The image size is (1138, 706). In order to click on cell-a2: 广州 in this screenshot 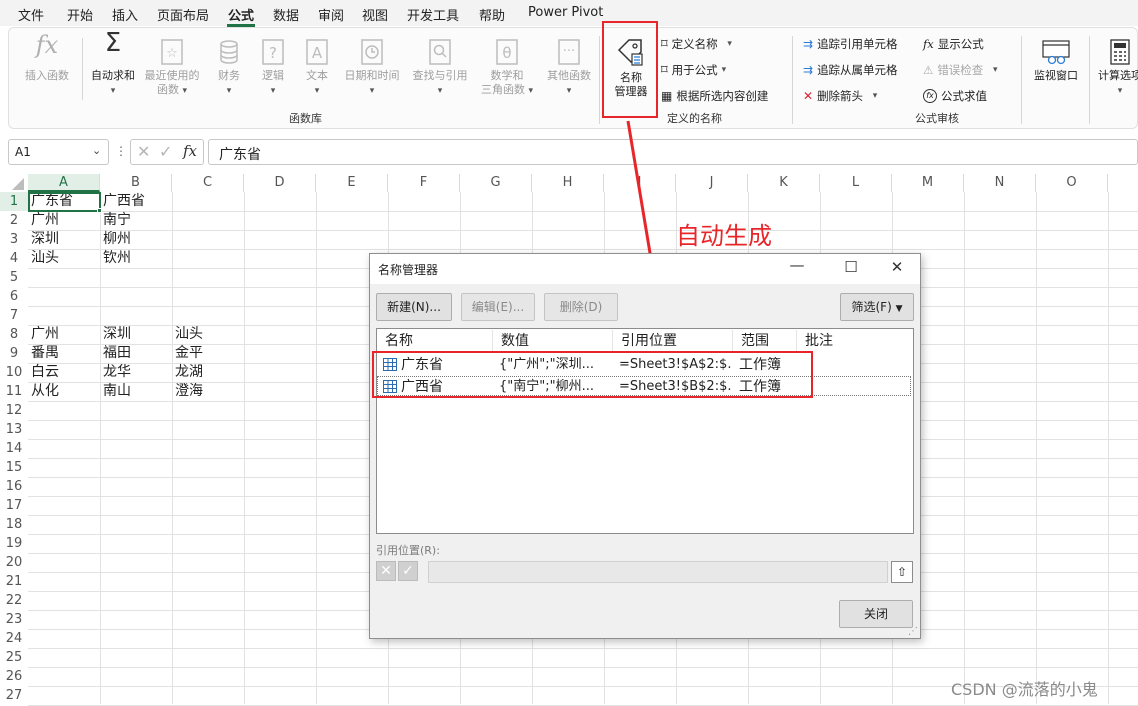, I will do `click(43, 220)`.